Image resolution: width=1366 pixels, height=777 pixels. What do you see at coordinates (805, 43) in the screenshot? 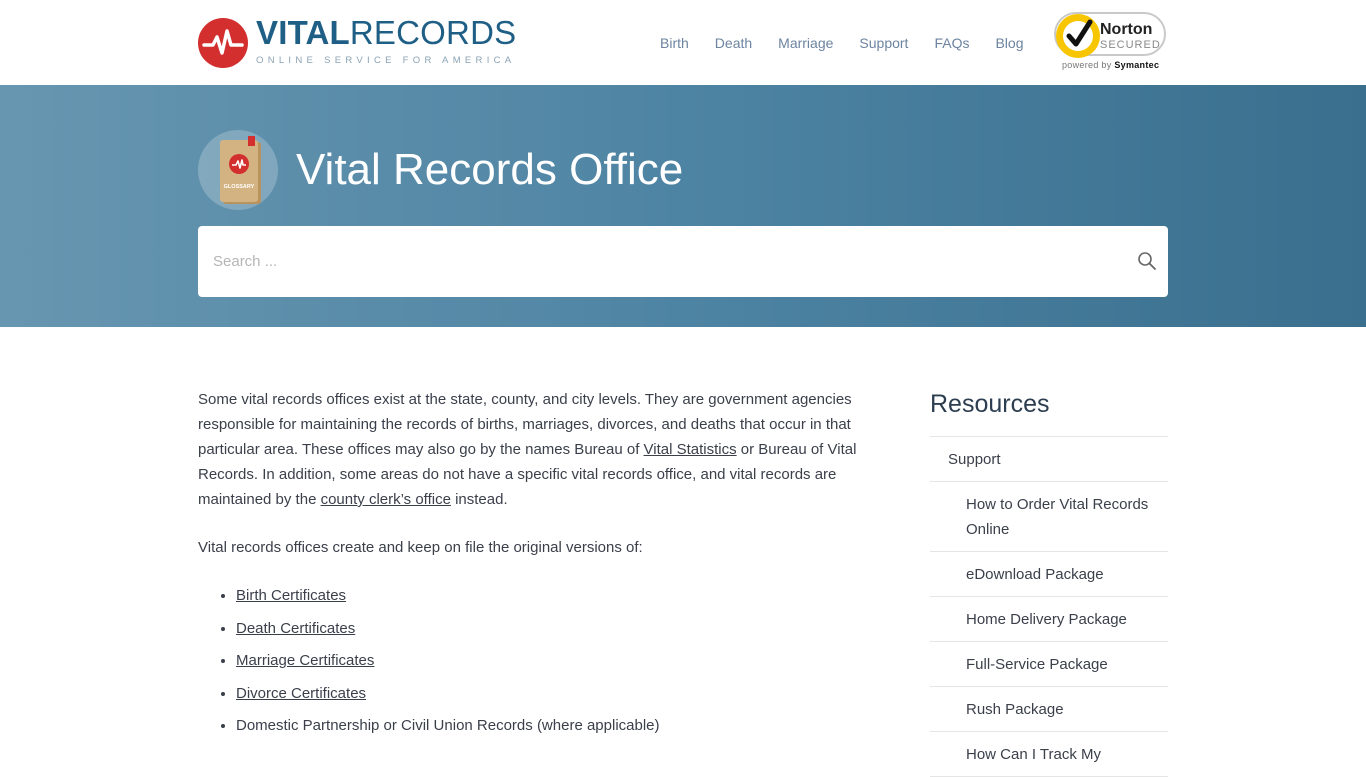
I see `nav-marriage: Marriage` at bounding box center [805, 43].